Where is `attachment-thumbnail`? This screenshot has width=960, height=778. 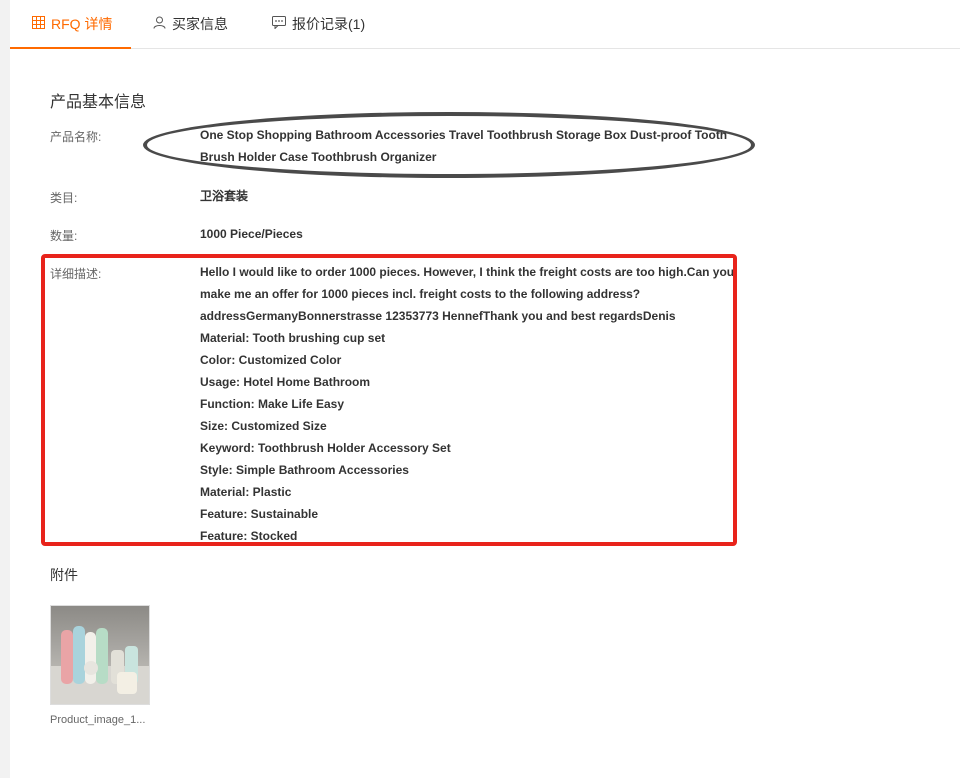 attachment-thumbnail is located at coordinates (100, 655).